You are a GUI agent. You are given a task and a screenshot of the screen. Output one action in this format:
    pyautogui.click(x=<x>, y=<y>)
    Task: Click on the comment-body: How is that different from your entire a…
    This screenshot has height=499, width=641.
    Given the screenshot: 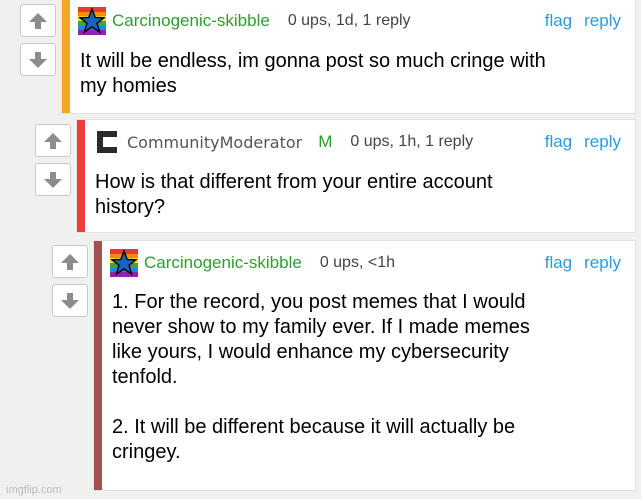 What is the action you would take?
    pyautogui.click(x=294, y=194)
    